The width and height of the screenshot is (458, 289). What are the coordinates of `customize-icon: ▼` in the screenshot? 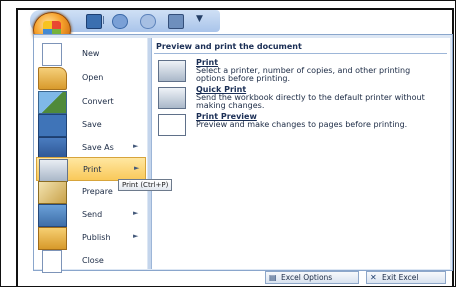 It's located at (199, 19).